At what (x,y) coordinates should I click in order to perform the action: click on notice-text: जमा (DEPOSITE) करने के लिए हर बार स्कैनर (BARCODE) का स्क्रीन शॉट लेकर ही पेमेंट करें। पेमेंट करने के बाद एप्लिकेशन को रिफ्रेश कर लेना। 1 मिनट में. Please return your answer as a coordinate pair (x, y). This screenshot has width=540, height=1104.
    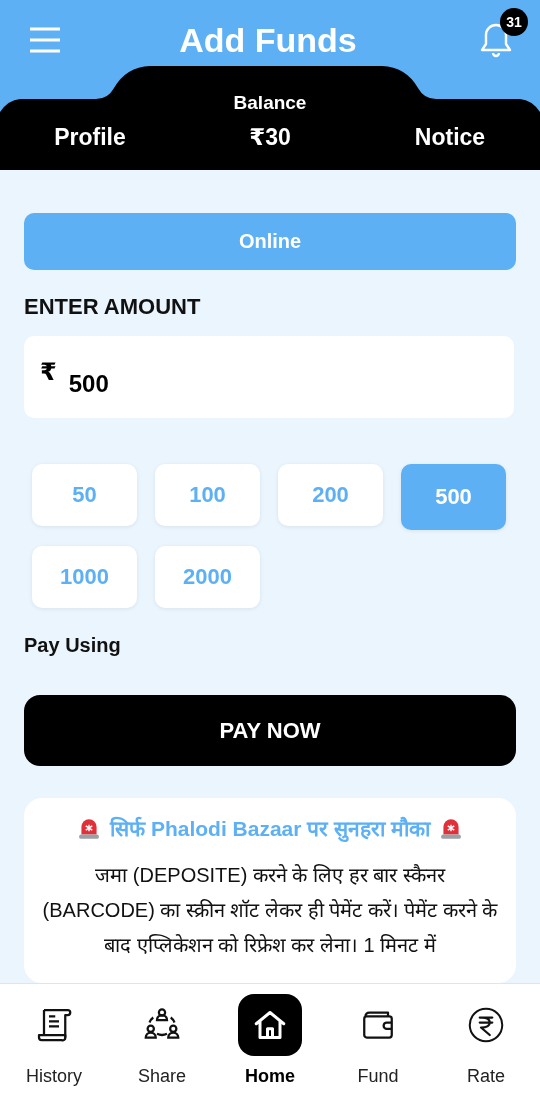
    Looking at the image, I should click on (270, 910).